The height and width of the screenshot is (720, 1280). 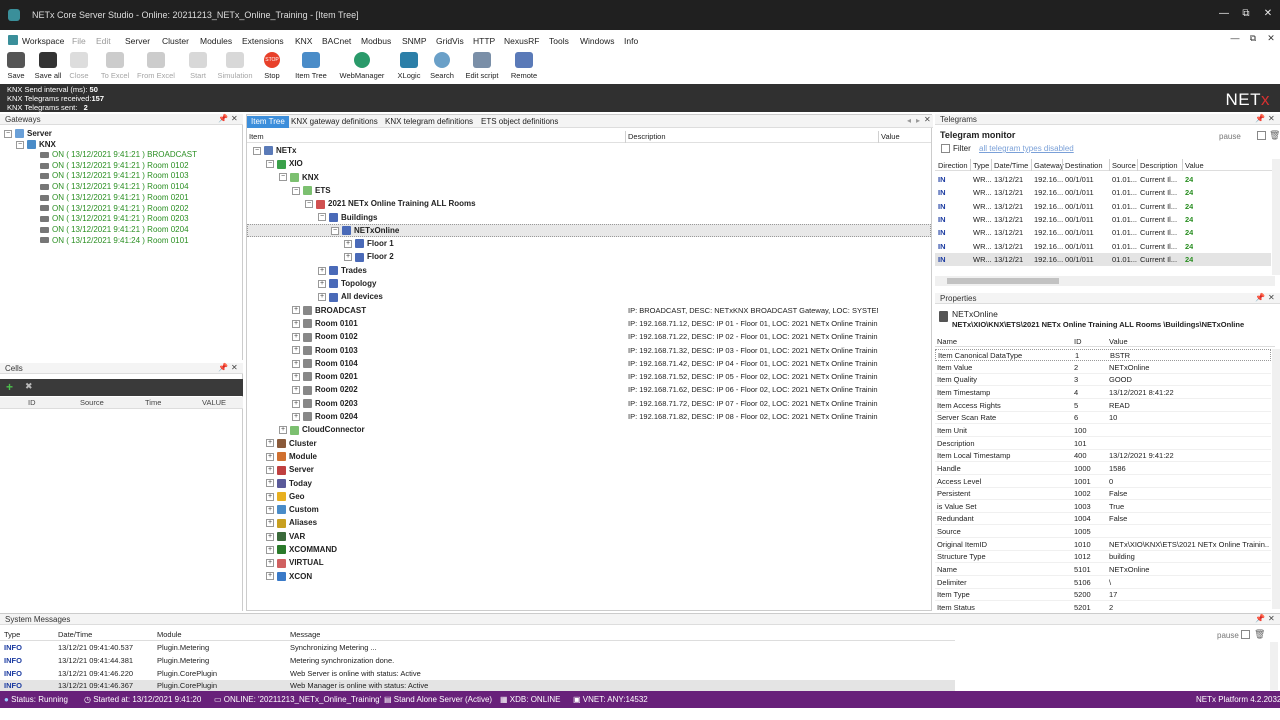 I want to click on tree-node: + Module, so click(x=291, y=456).